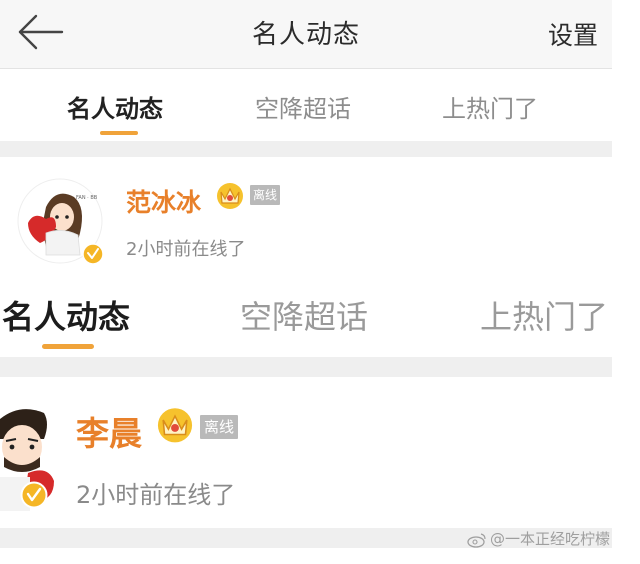 This screenshot has height=564, width=640. Describe the element at coordinates (163, 201) in the screenshot. I see `user-name: 范冰冰` at that location.